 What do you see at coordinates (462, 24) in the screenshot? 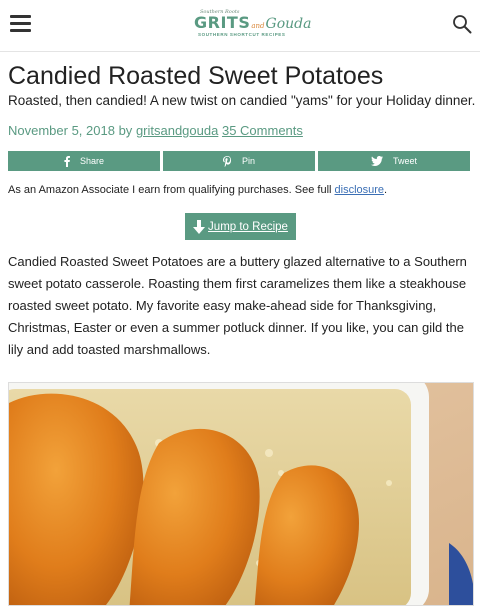
I see `search-icon` at bounding box center [462, 24].